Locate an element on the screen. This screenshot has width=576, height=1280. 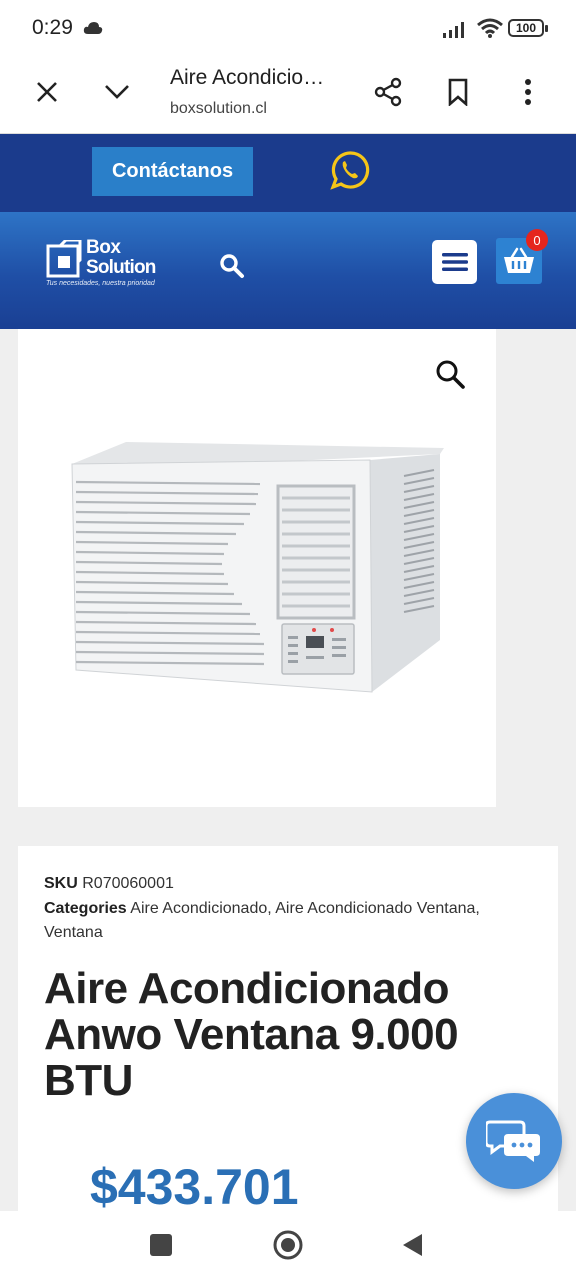
bookmark-icon is located at coordinates (458, 92).